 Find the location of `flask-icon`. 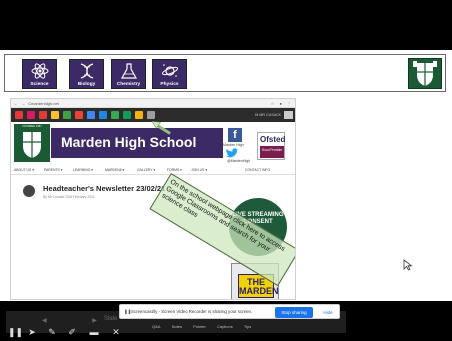

flask-icon is located at coordinates (129, 71).